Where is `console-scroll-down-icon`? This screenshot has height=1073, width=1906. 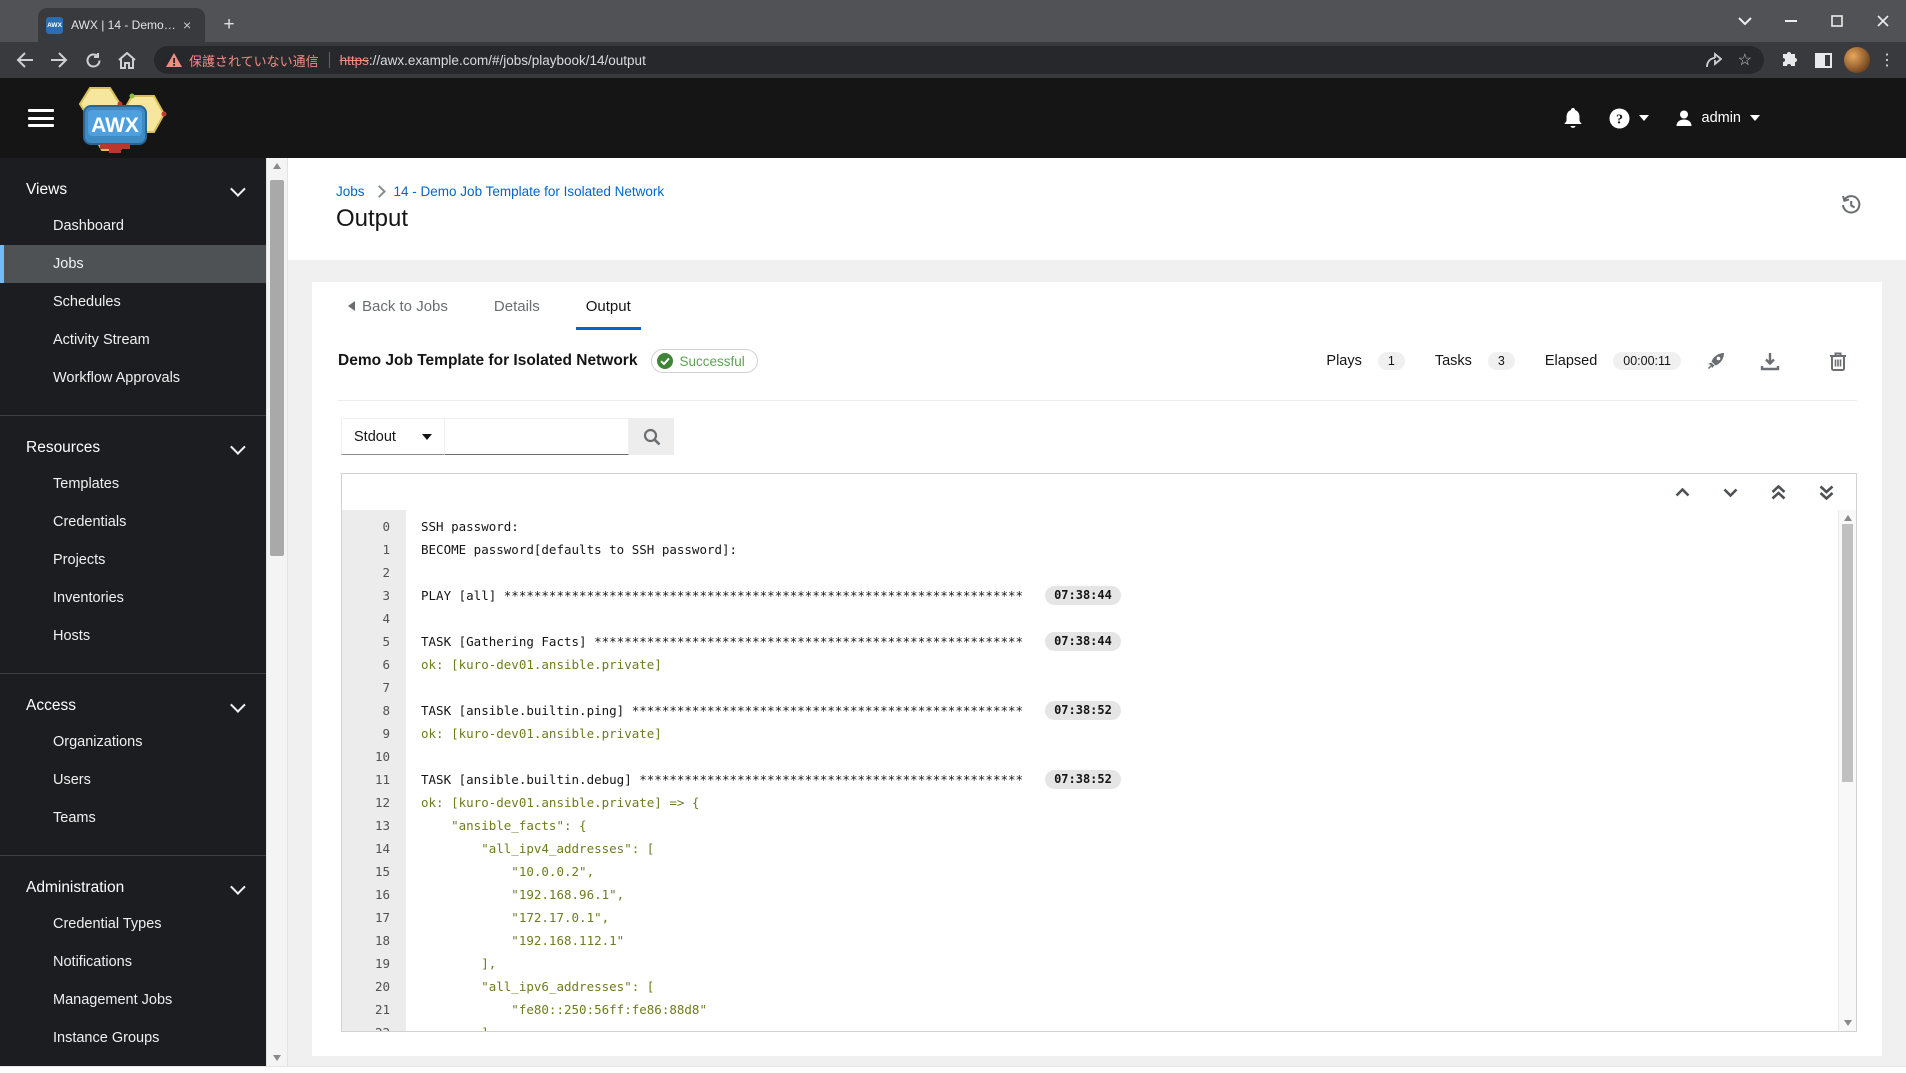
console-scroll-down-icon is located at coordinates (1847, 1023).